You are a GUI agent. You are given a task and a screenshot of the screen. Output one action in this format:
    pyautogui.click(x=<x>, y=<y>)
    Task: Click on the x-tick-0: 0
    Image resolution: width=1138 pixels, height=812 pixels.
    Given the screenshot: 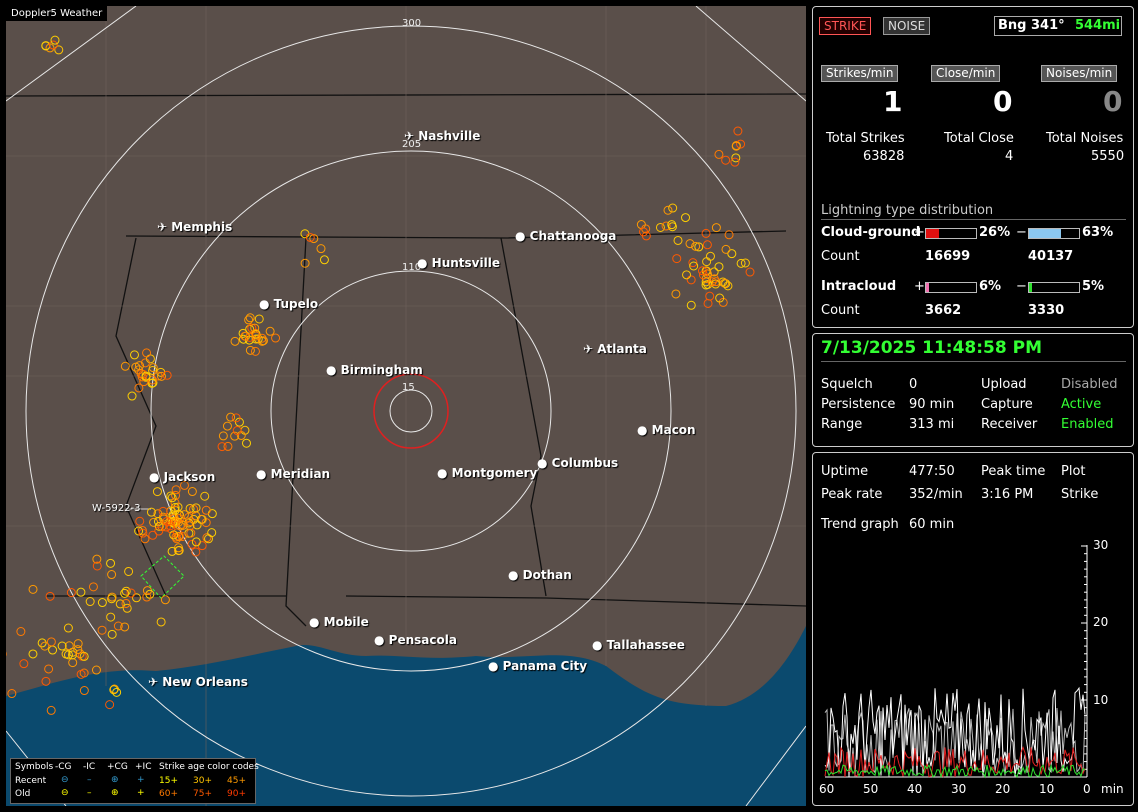 What is the action you would take?
    pyautogui.click(x=1087, y=789)
    